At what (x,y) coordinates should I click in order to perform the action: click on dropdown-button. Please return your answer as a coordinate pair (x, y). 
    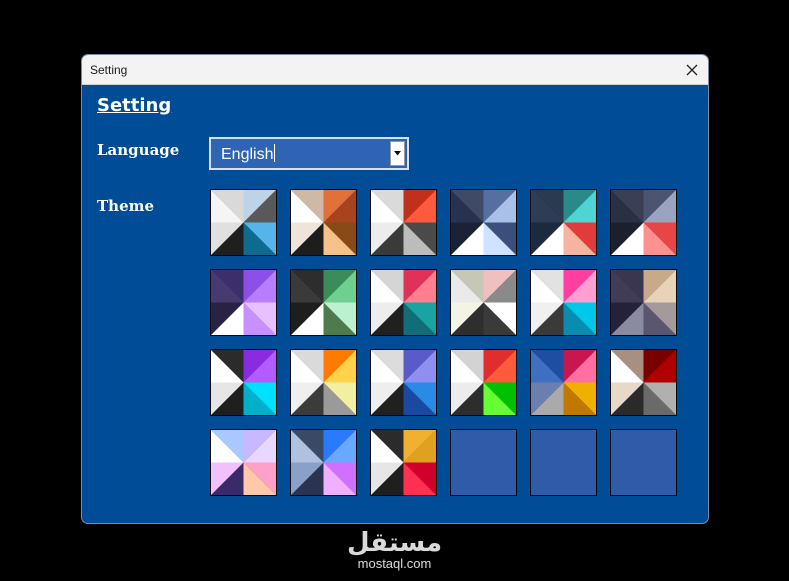
    Looking at the image, I should click on (397, 153).